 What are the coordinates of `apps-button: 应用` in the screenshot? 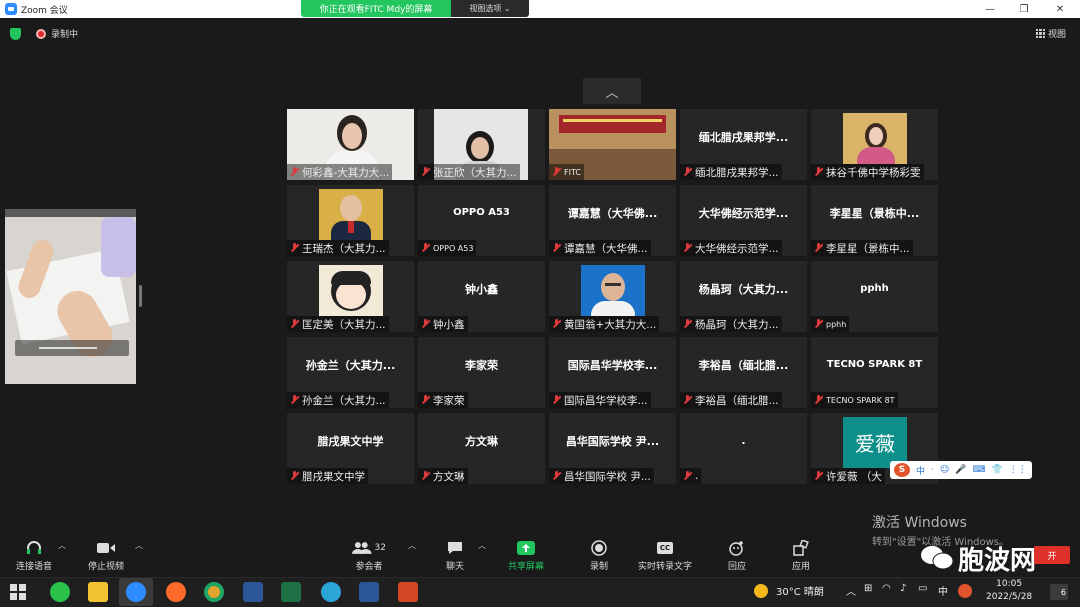 It's located at (801, 556).